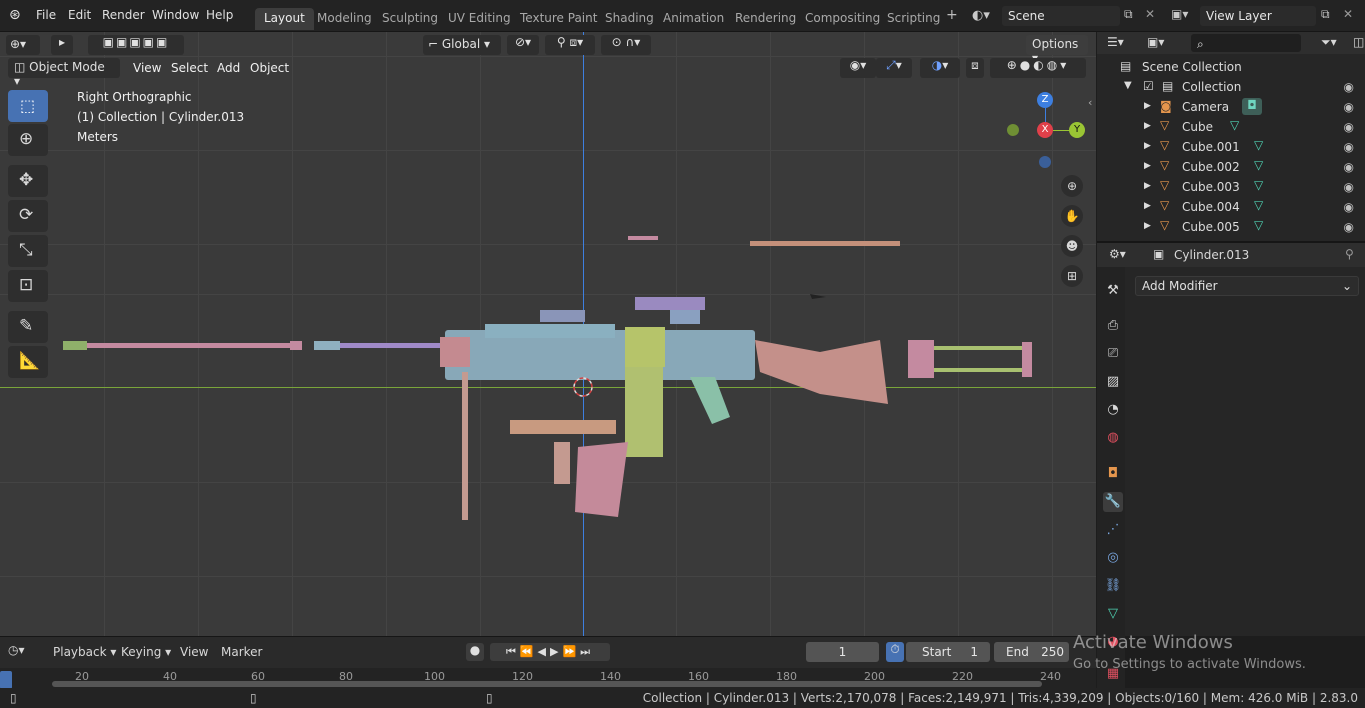 This screenshot has height=708, width=1365. I want to click on outliner-collection: ▼ ☑ ▤ Collection ◉, so click(1231, 87).